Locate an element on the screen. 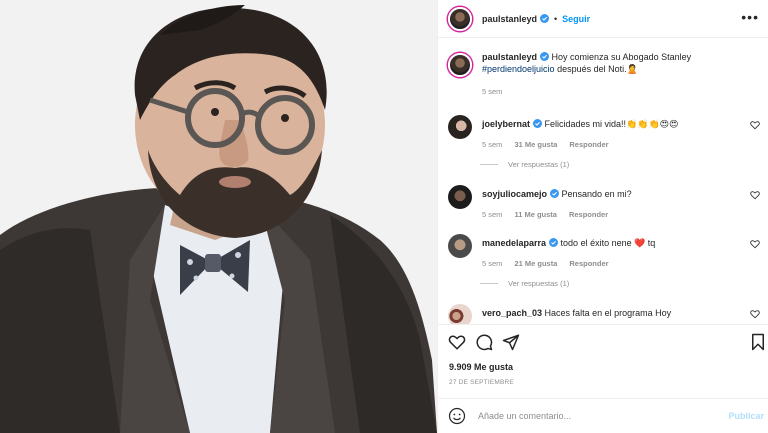  comment-likes: 21 Me gusta is located at coordinates (535, 263).